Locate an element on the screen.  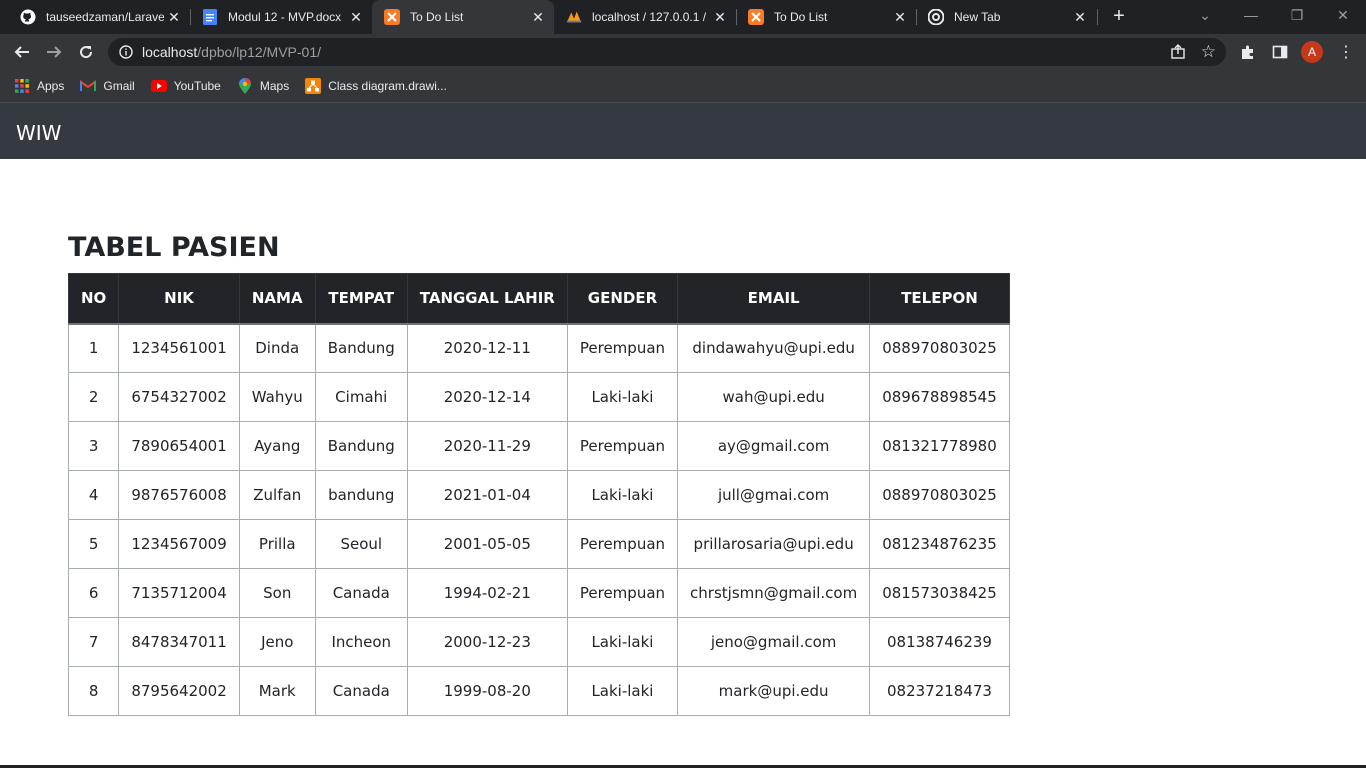
bookmark-apps: Apps is located at coordinates (39, 86).